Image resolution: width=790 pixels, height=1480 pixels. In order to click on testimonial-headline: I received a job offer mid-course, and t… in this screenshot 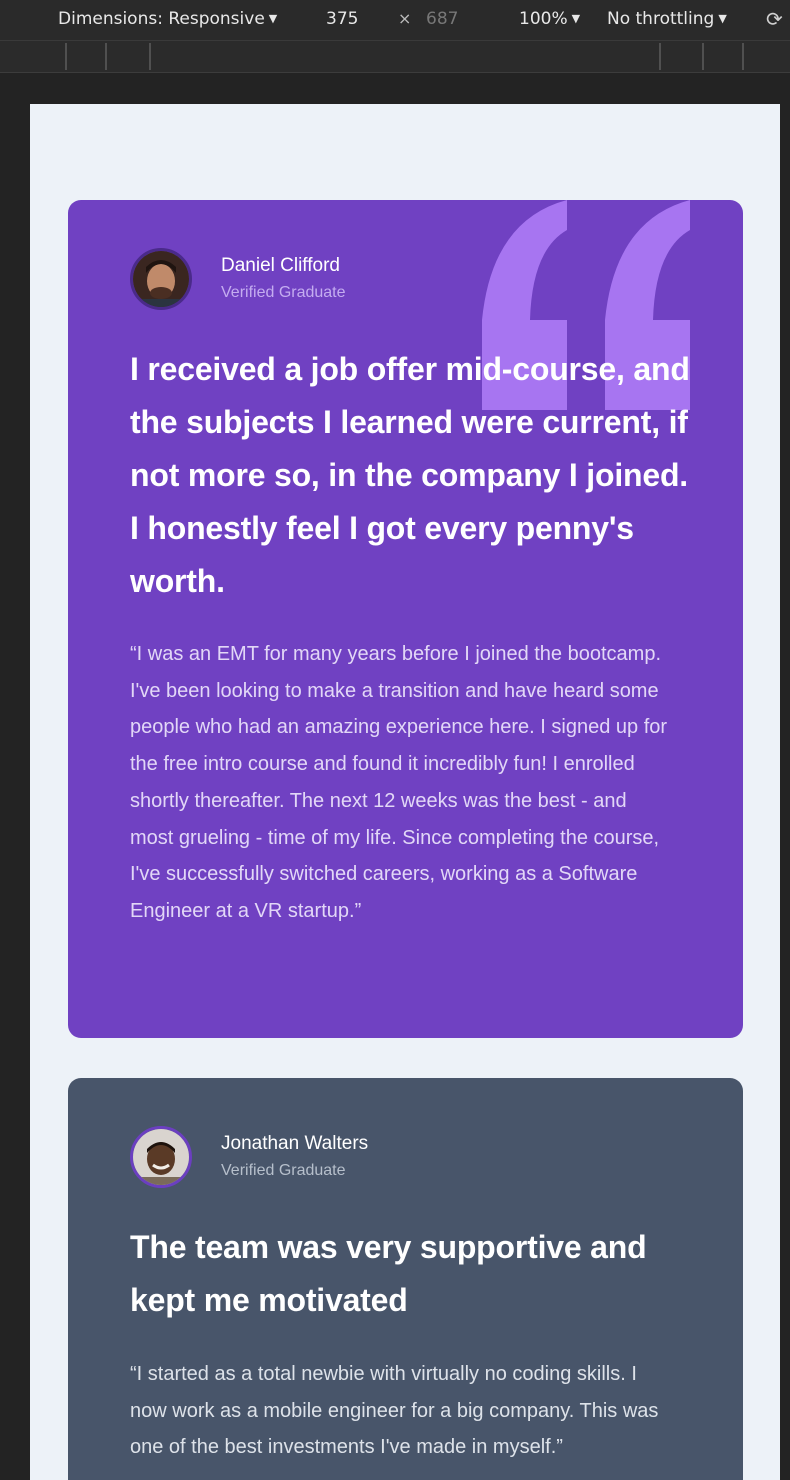, I will do `click(410, 475)`.